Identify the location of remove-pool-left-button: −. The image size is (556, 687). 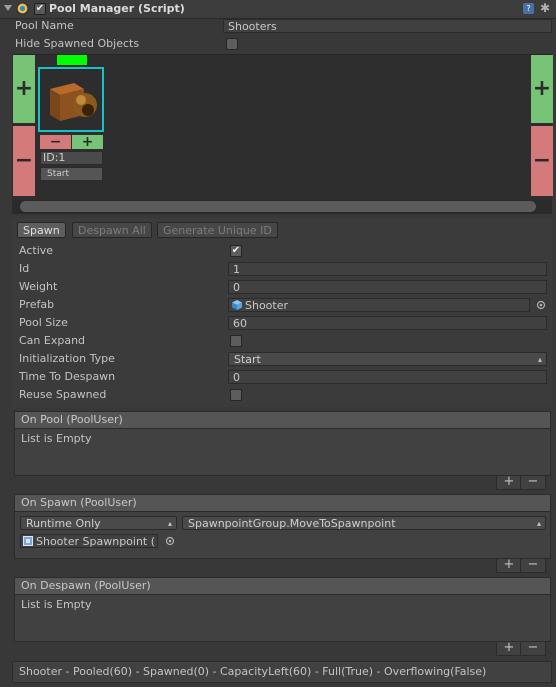
(24, 161).